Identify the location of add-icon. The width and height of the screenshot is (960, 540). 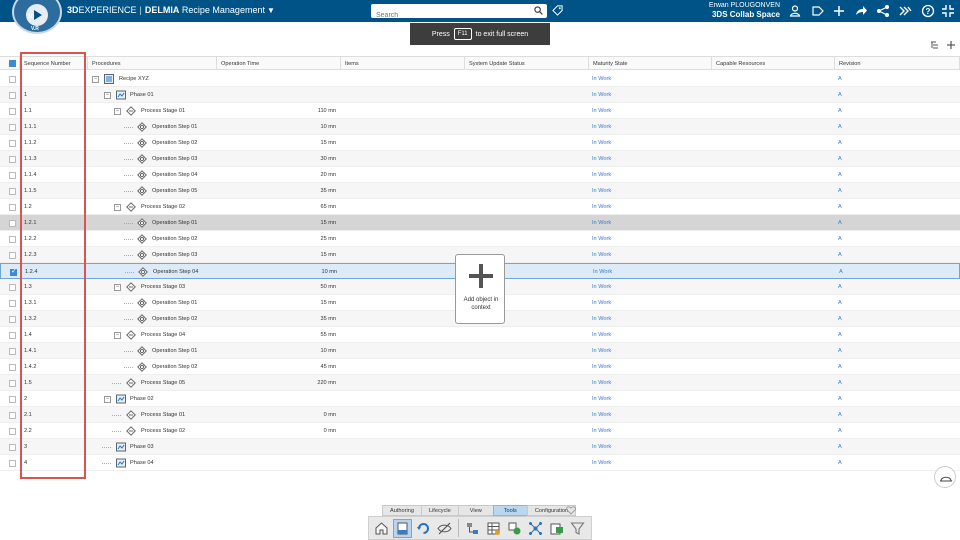
(839, 11).